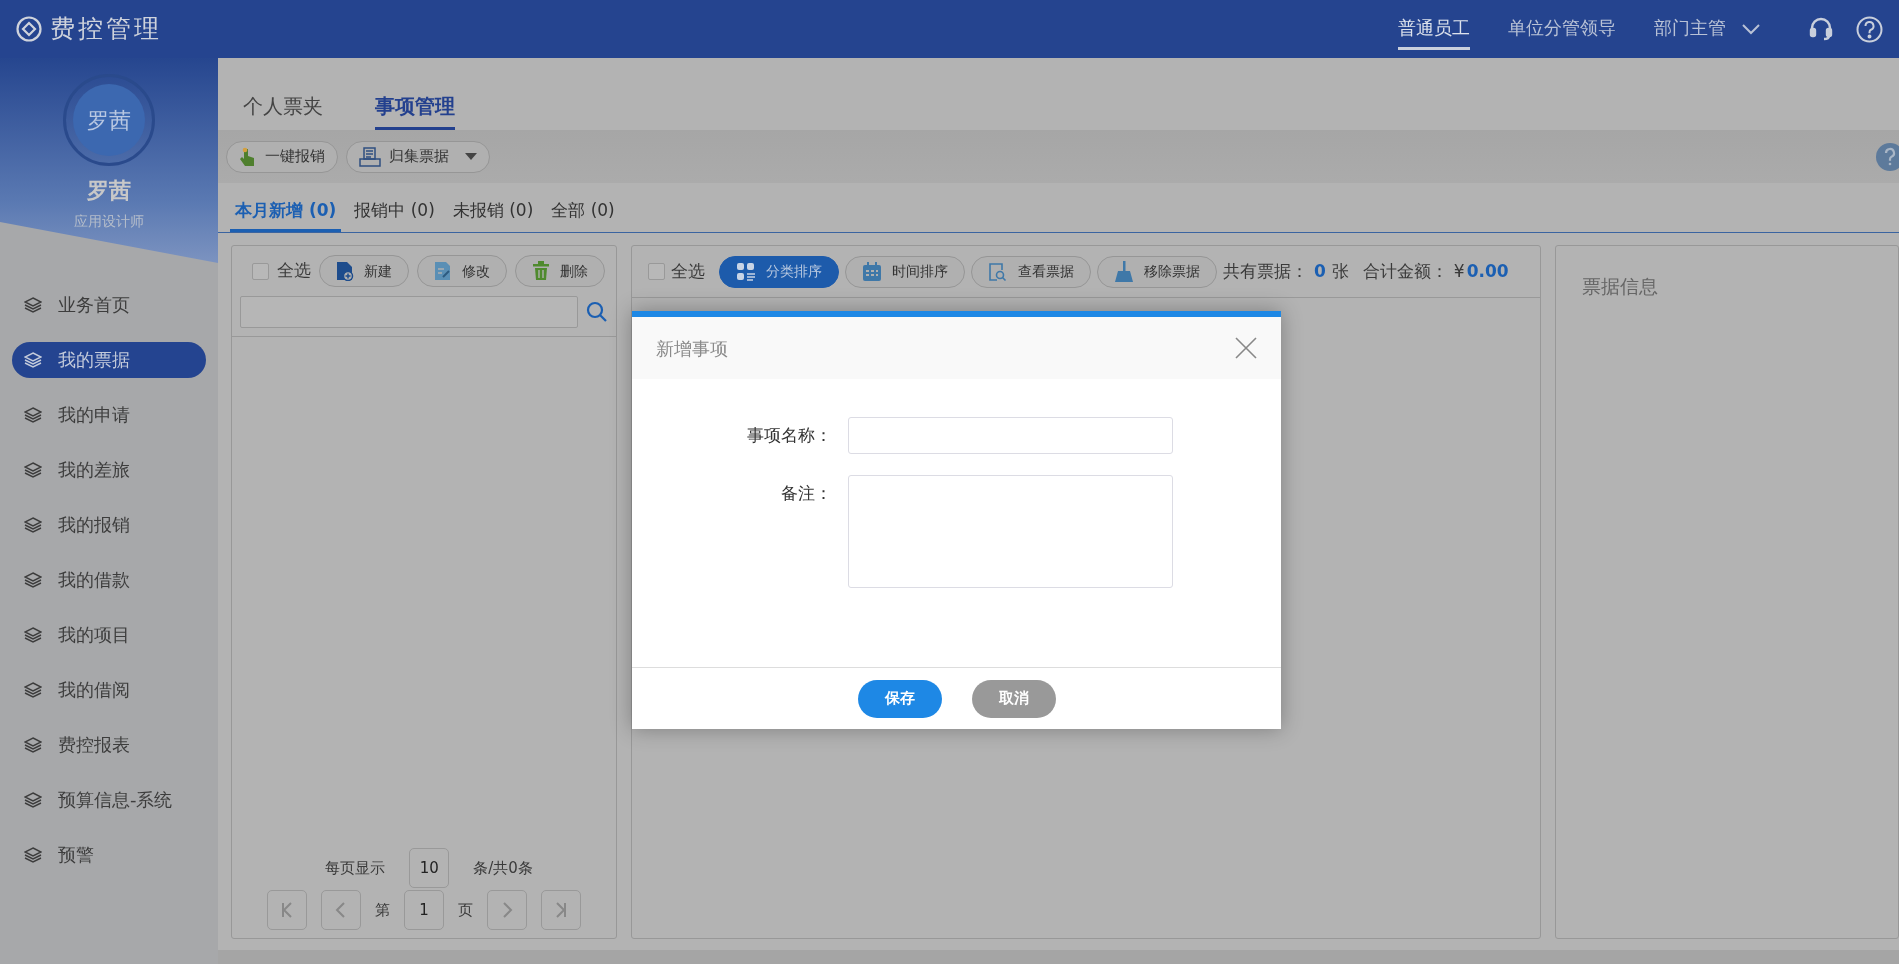  Describe the element at coordinates (418, 156) in the screenshot. I see `toolbar-button: 归集票据` at that location.